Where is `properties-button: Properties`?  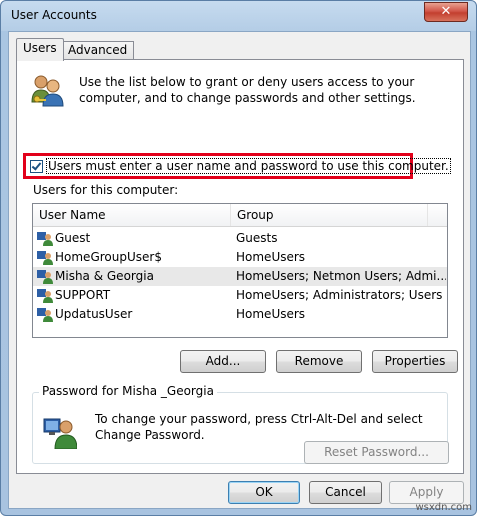 properties-button: Properties is located at coordinates (415, 361).